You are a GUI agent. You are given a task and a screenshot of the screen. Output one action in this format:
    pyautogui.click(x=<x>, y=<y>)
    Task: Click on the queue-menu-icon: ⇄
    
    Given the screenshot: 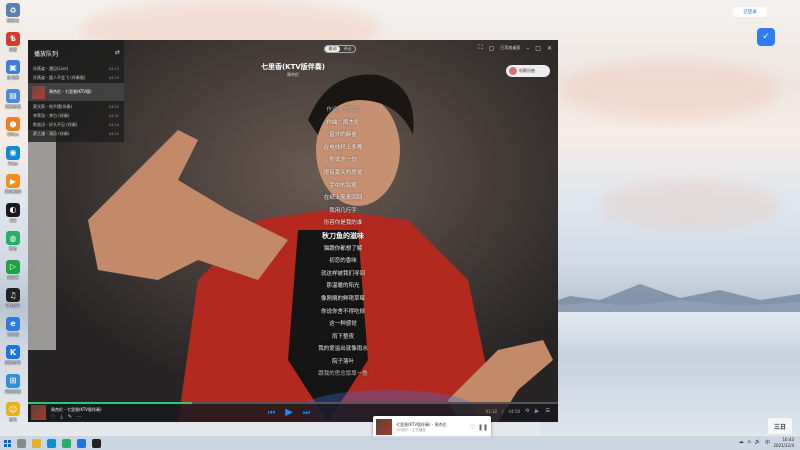 What is the action you would take?
    pyautogui.click(x=117, y=52)
    